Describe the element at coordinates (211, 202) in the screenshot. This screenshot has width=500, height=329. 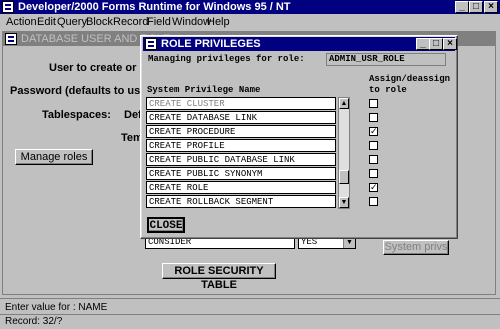
I see `privilege-name: CREATE ROLLBACK SEGMENT` at that location.